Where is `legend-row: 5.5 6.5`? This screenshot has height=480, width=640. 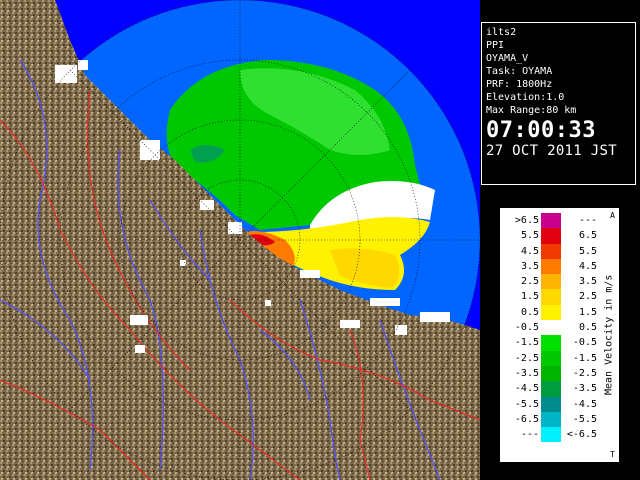
legend-row: 5.5 6.5 is located at coordinates (551, 236).